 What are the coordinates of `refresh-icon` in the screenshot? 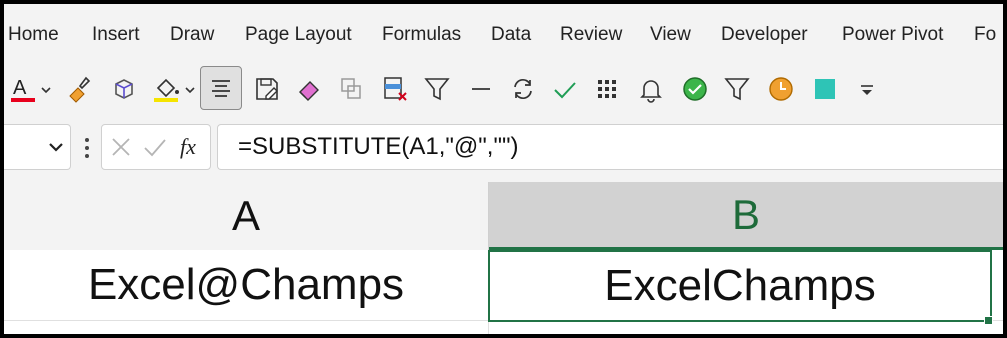 It's located at (523, 89).